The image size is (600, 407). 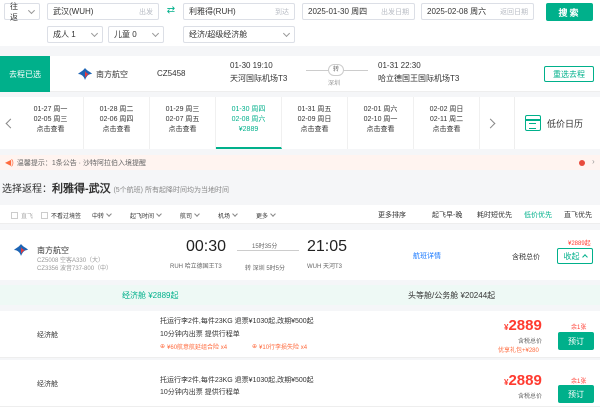 I want to click on return-date-input: 2025-02-08 周六 返回日期, so click(x=477, y=11).